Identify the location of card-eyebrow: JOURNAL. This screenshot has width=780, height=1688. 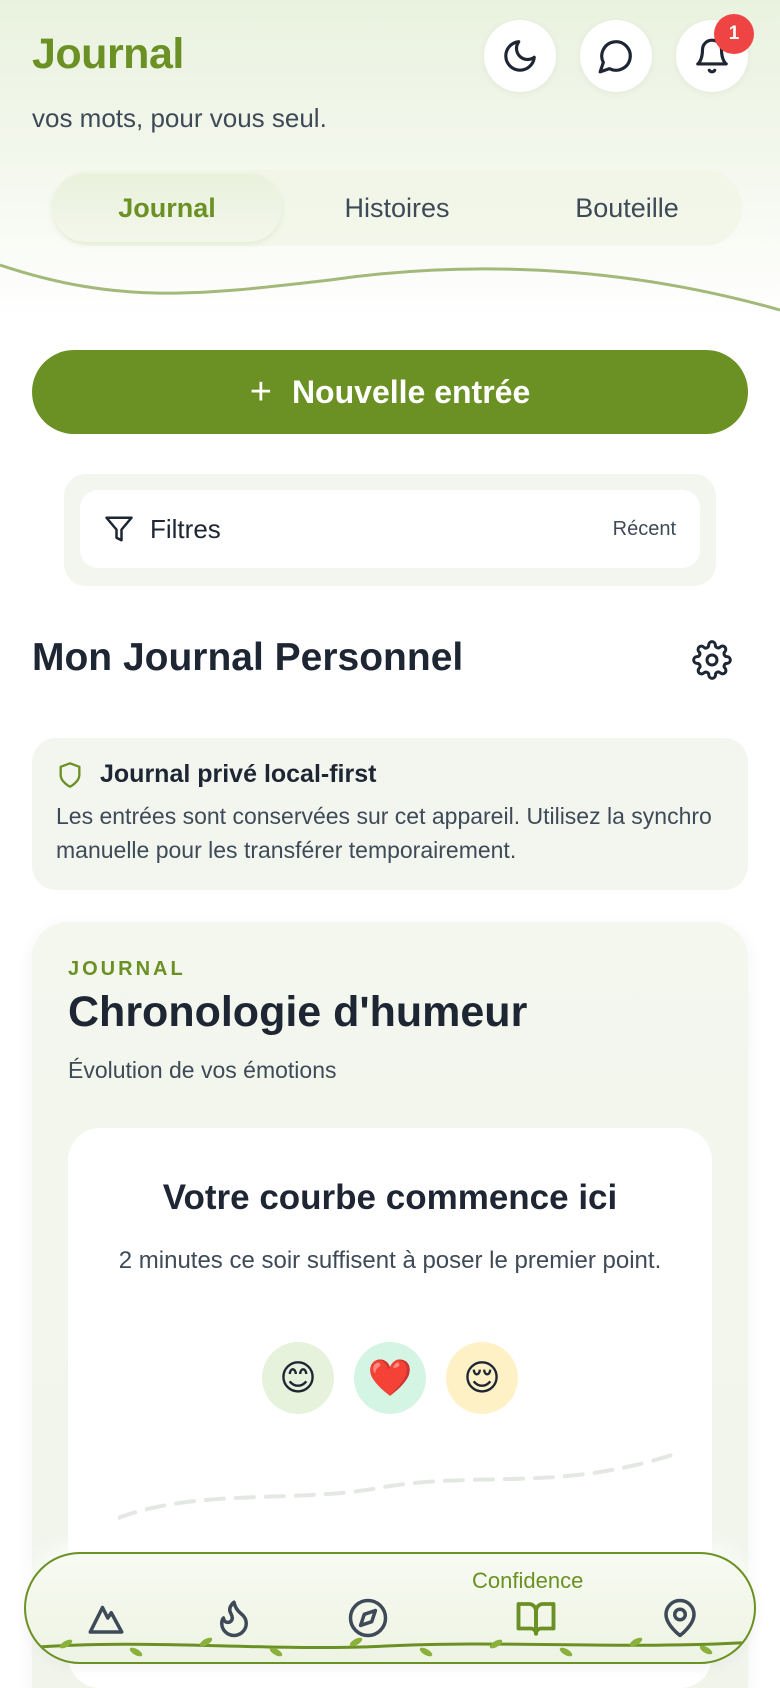
(127, 969).